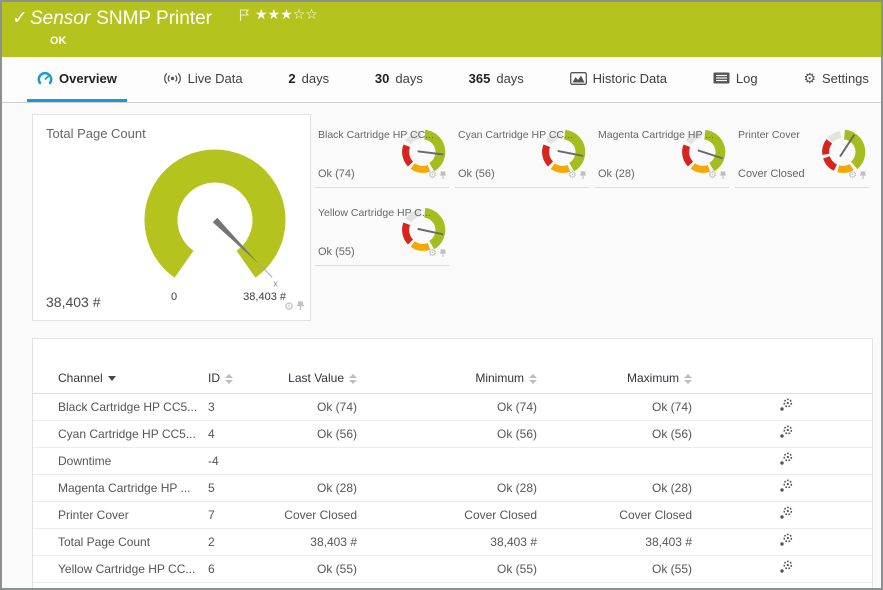 The width and height of the screenshot is (883, 590). I want to click on cell-maximum: 38,403 #, so click(622, 542).